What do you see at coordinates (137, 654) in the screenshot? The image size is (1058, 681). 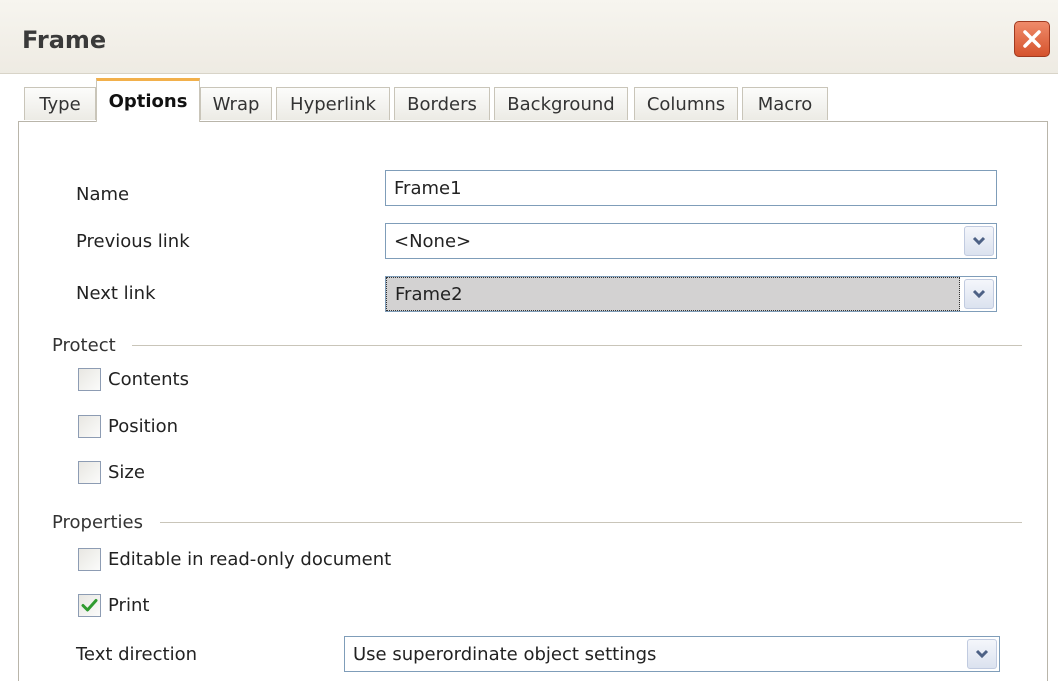 I see `text-direction-label: Text direction` at bounding box center [137, 654].